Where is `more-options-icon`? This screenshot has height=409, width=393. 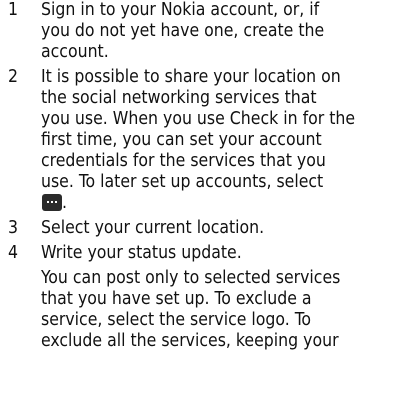
more-options-icon is located at coordinates (52, 202).